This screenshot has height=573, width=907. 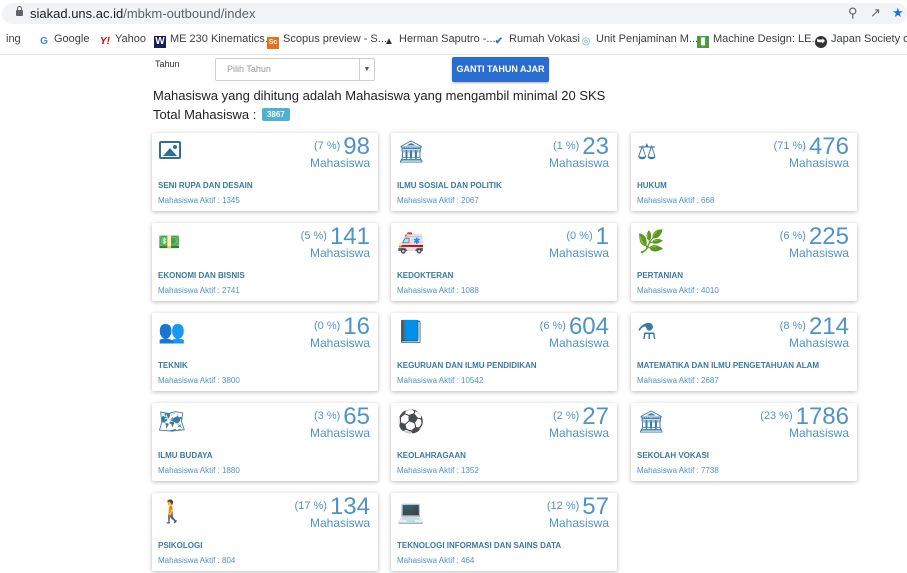 I want to click on bookmark-item: ➥ Japan Society of M, so click(x=861, y=40).